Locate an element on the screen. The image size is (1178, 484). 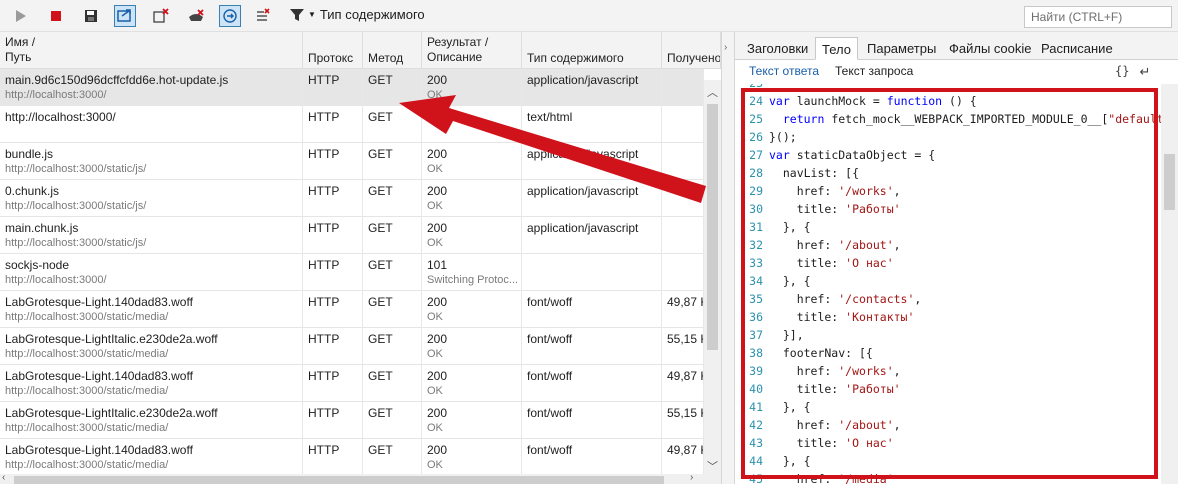
line-number: 29 is located at coordinates (756, 191).